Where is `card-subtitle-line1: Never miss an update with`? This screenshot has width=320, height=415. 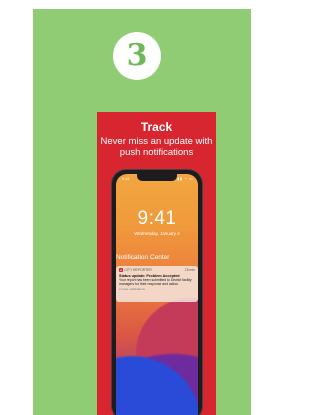
card-subtitle-line1: Never miss an update with is located at coordinates (156, 141).